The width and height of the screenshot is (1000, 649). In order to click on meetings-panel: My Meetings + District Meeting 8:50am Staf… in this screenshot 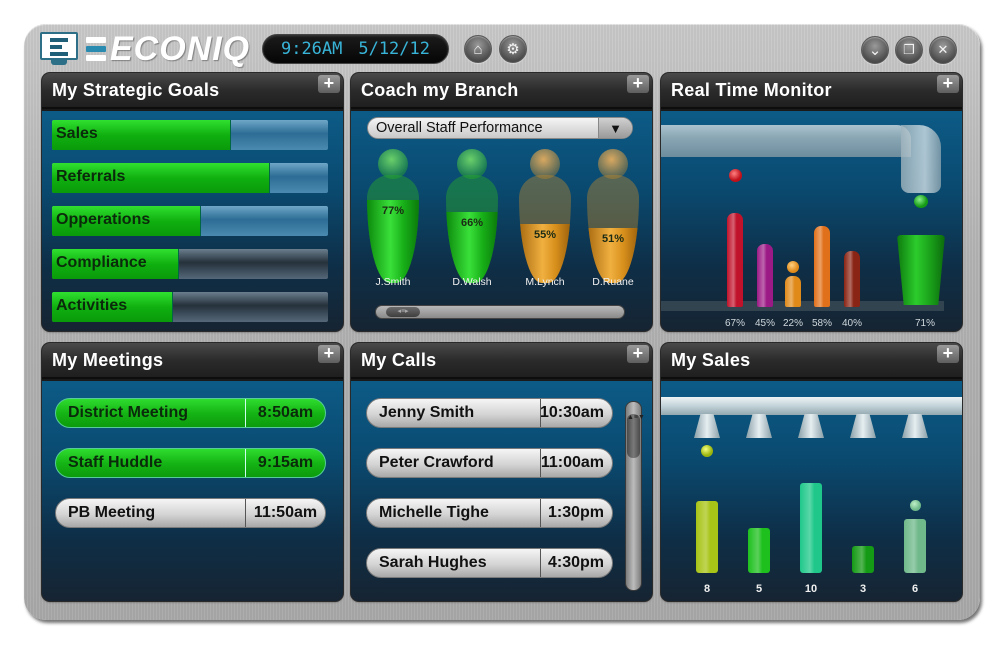, I will do `click(192, 472)`.